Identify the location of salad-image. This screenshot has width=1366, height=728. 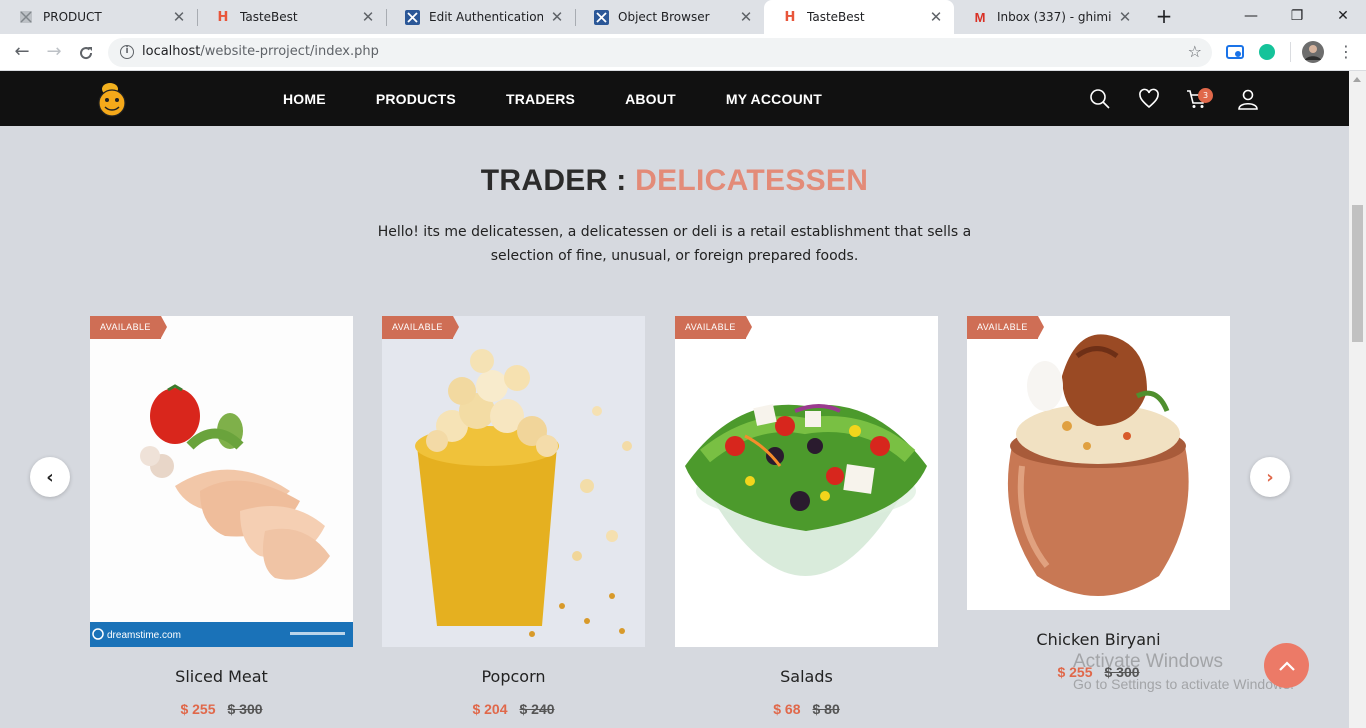
(806, 481).